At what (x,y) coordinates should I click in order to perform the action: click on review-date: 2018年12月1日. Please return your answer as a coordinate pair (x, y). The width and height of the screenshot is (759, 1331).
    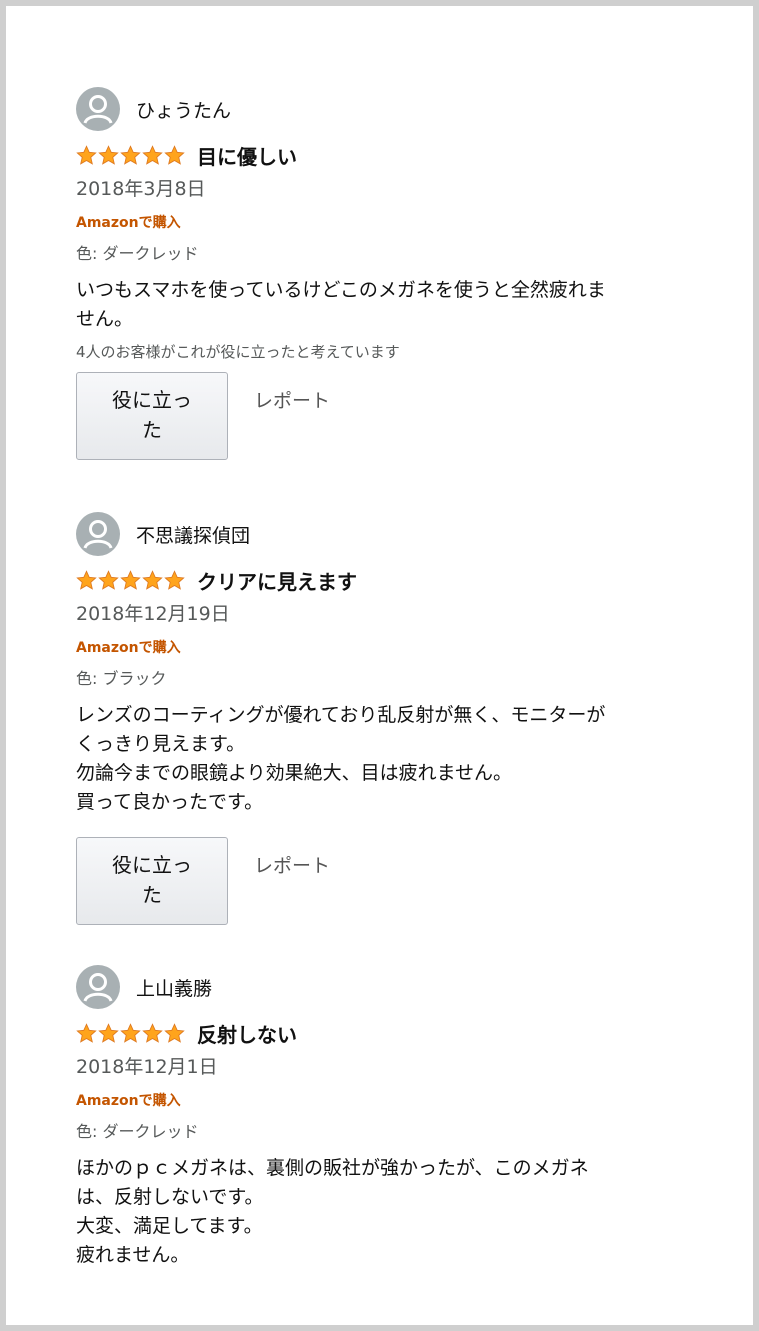
    Looking at the image, I should click on (147, 1067).